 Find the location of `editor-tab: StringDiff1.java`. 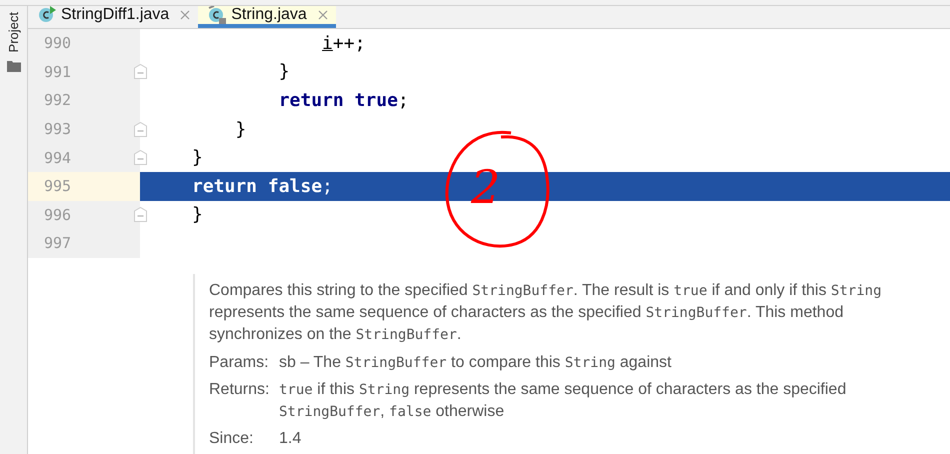

editor-tab: StringDiff1.java is located at coordinates (113, 17).